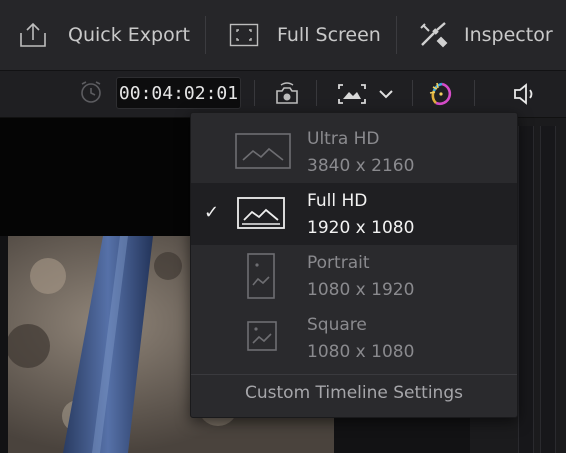  Describe the element at coordinates (548, 289) in the screenshot. I see `audio-meter-right` at that location.